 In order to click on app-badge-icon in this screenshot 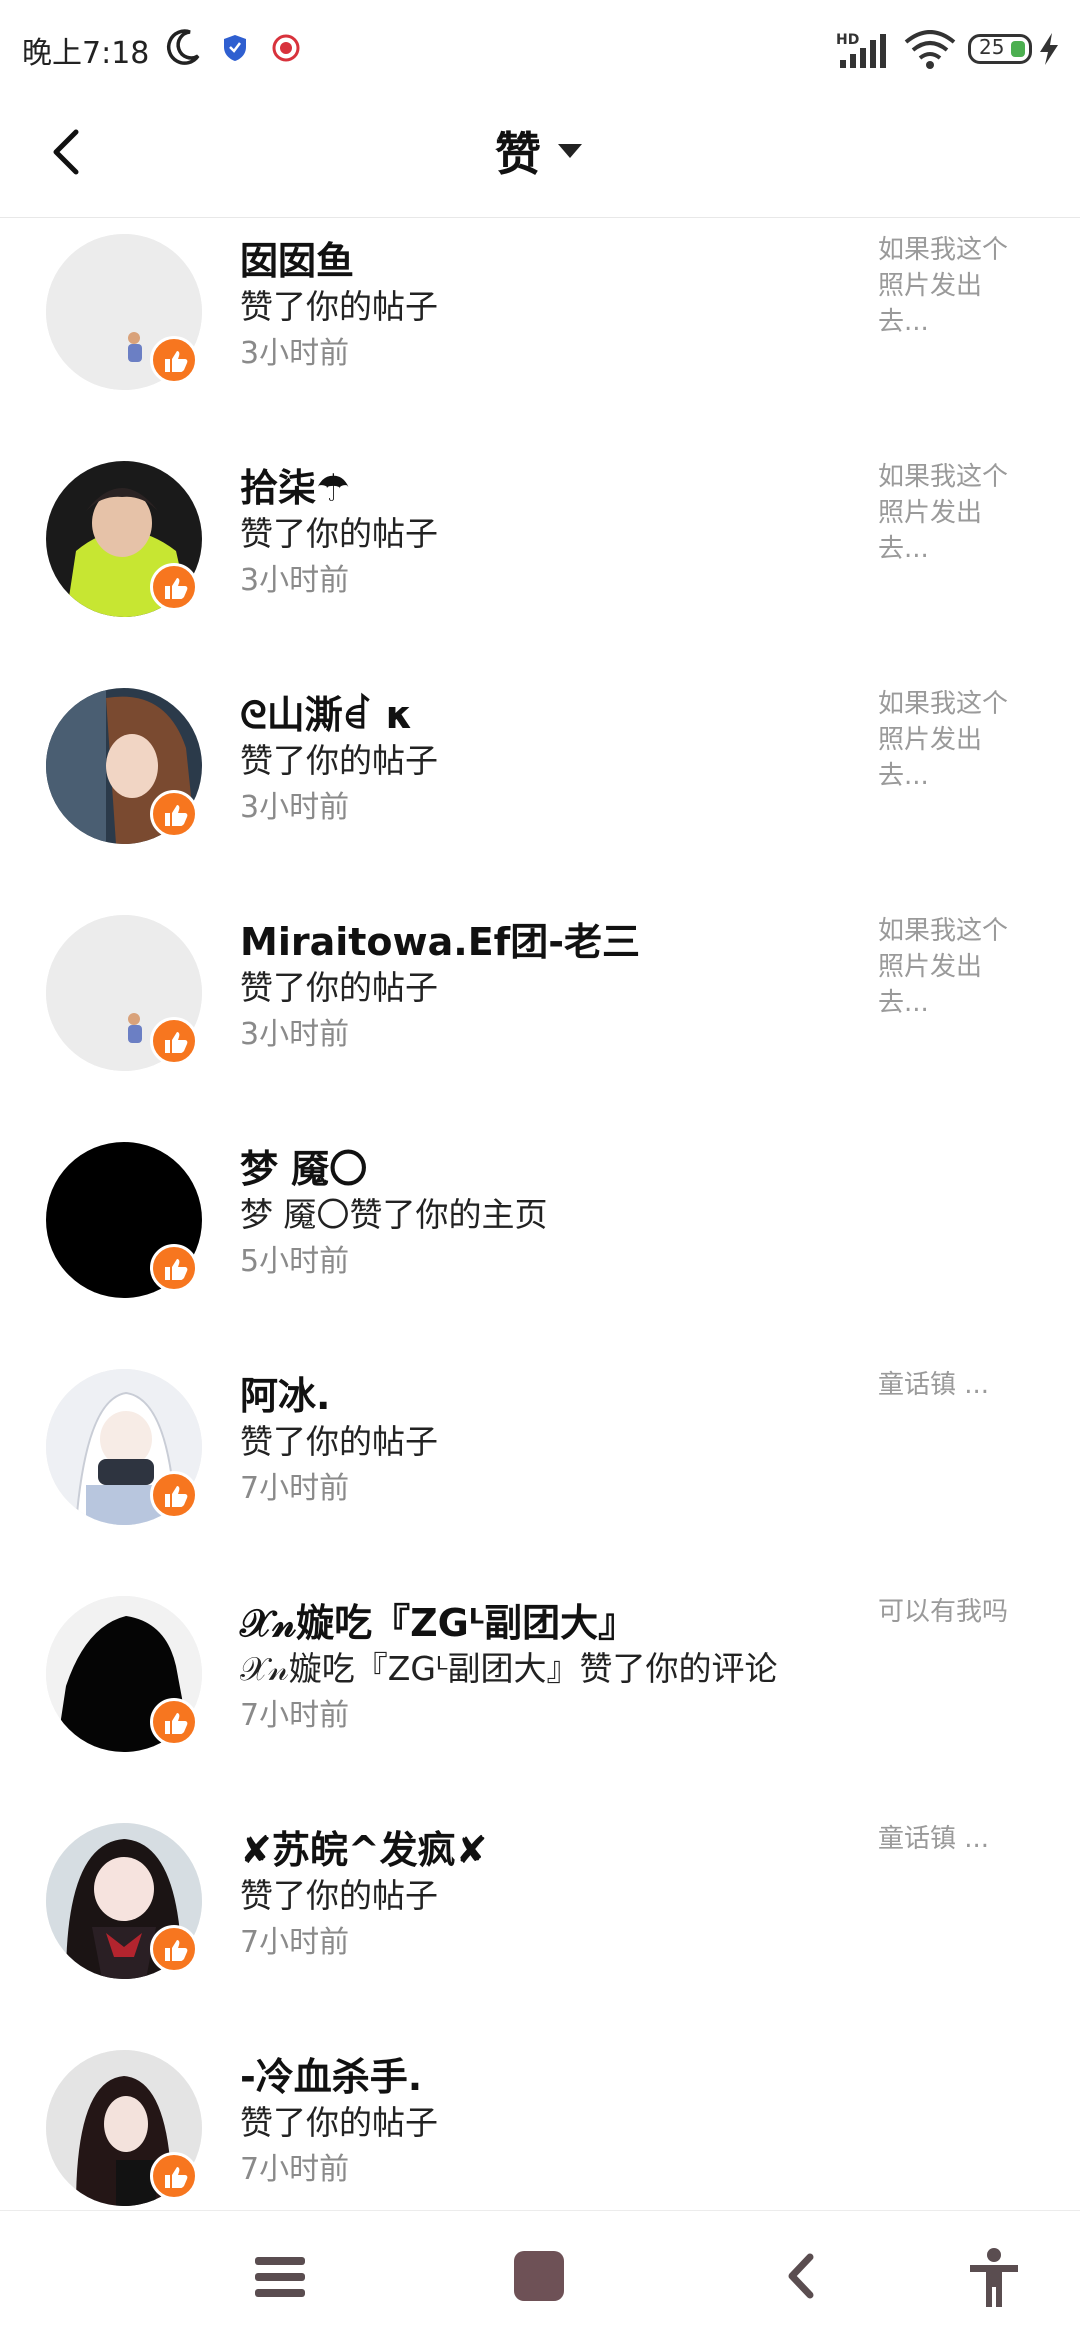, I will do `click(286, 48)`.